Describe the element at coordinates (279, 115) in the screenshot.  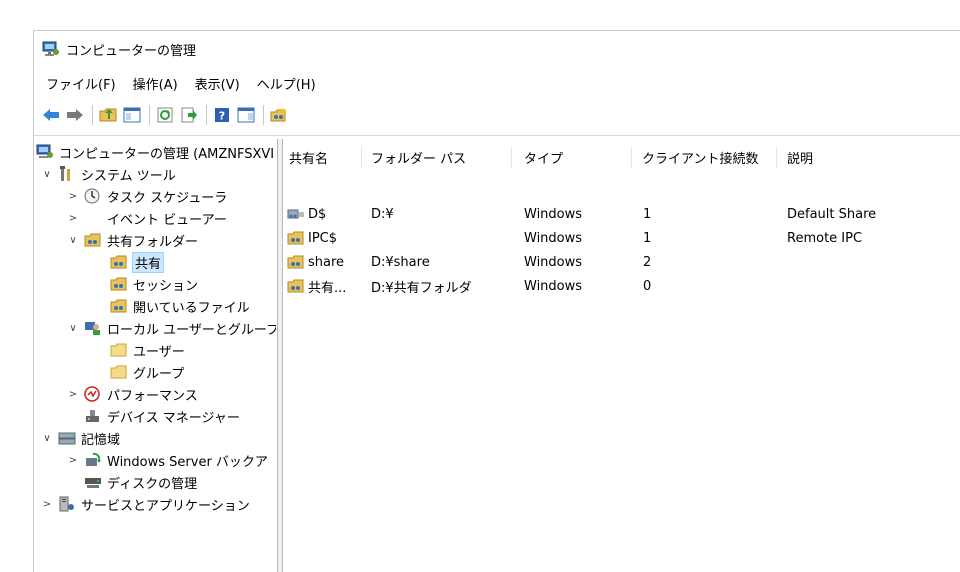
I see `new-share-icon` at that location.